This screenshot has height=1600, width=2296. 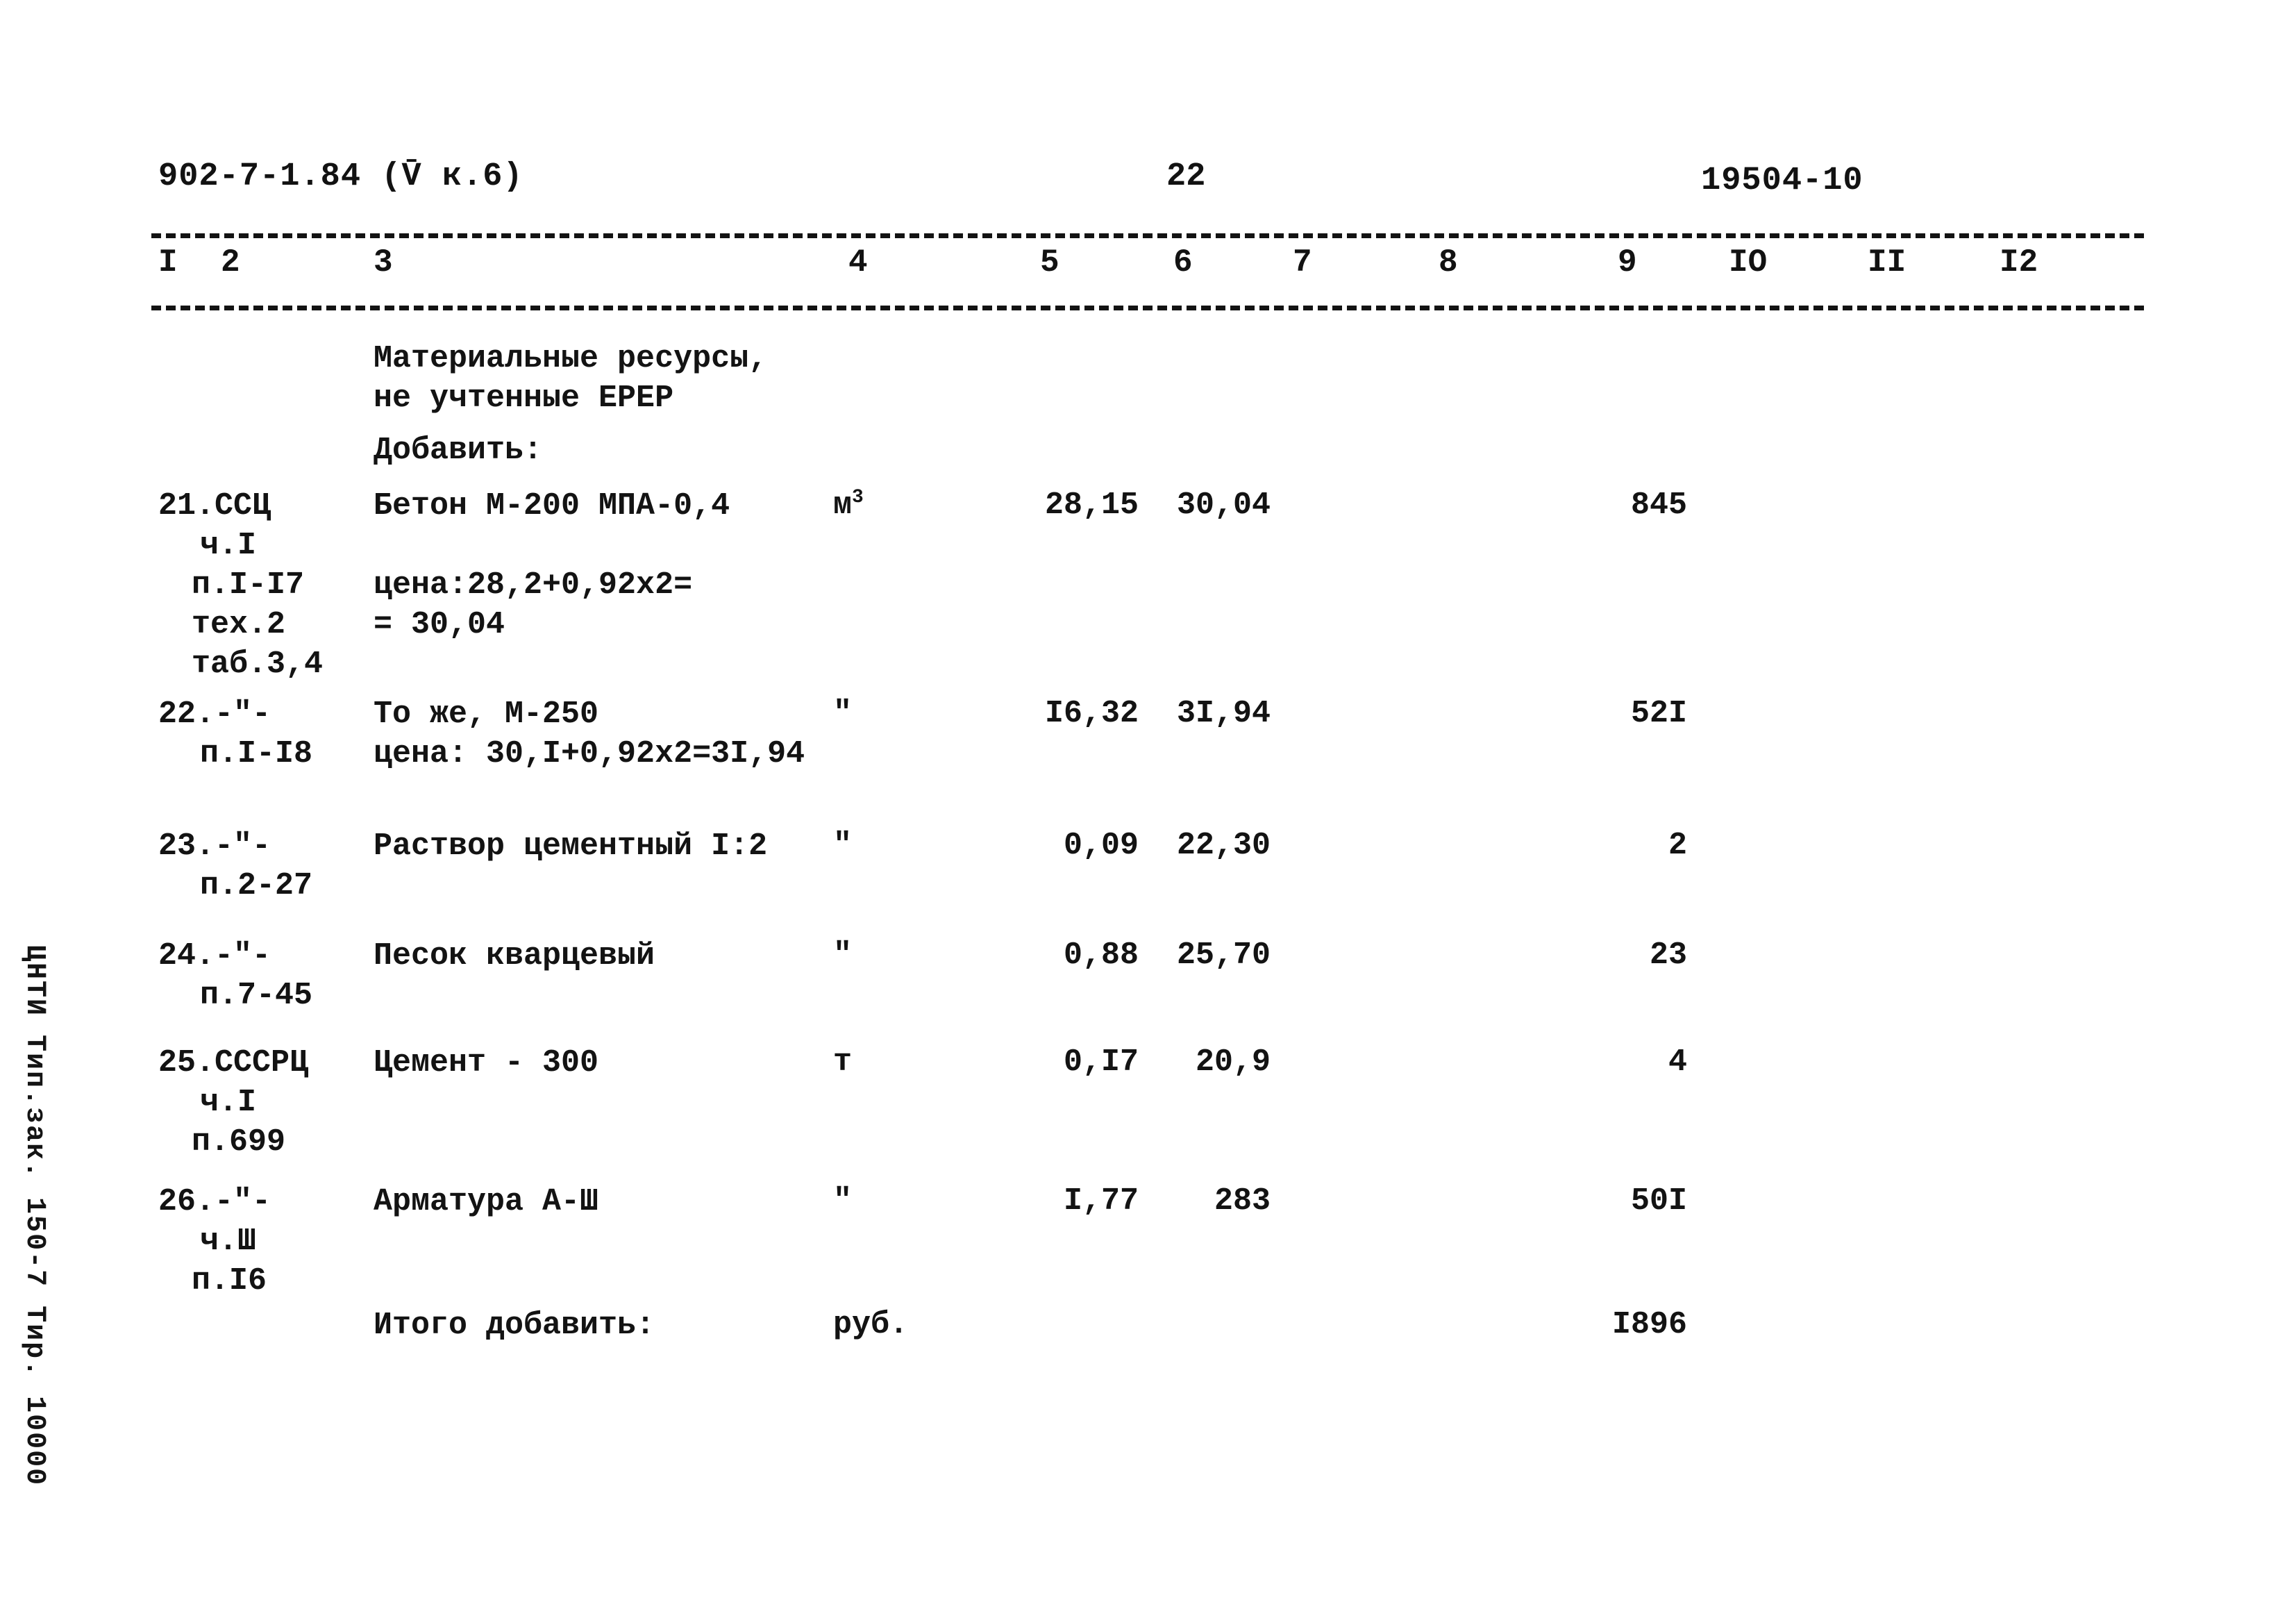 I want to click on row-code-25-line: ч.I, so click(x=228, y=1102).